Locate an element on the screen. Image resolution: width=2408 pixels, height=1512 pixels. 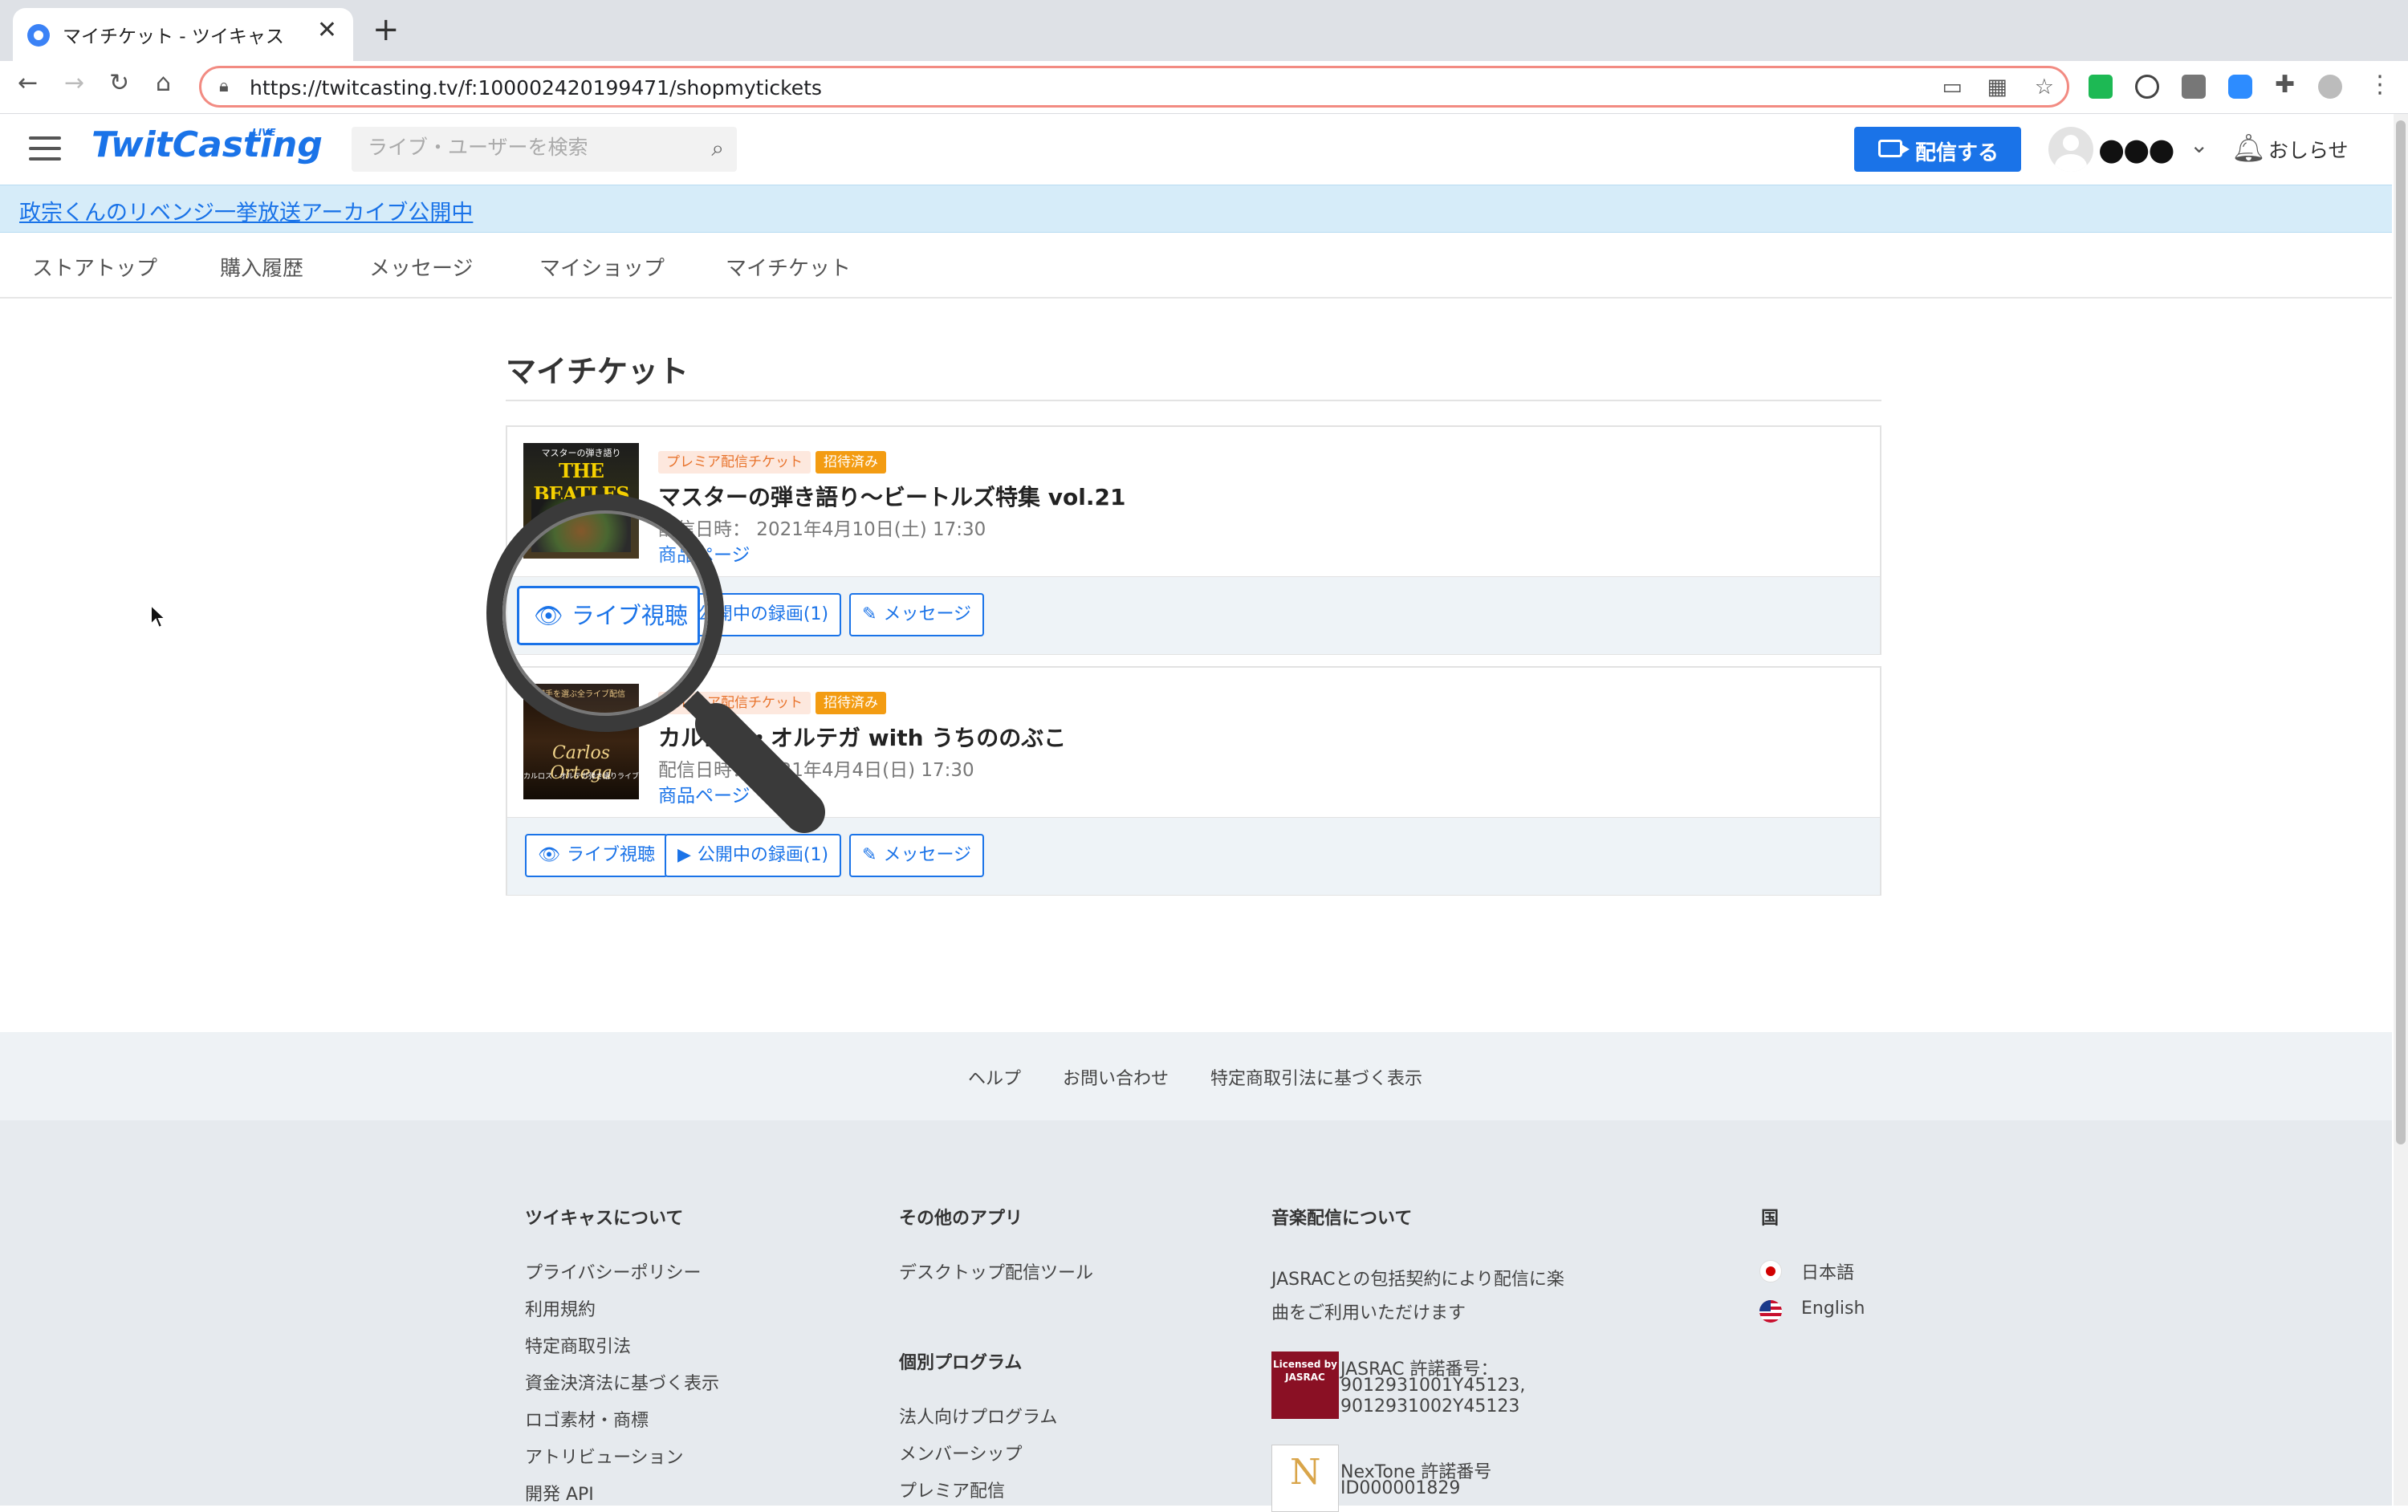
footer-corporate-link: 法人向けプログラム is located at coordinates (978, 1416).